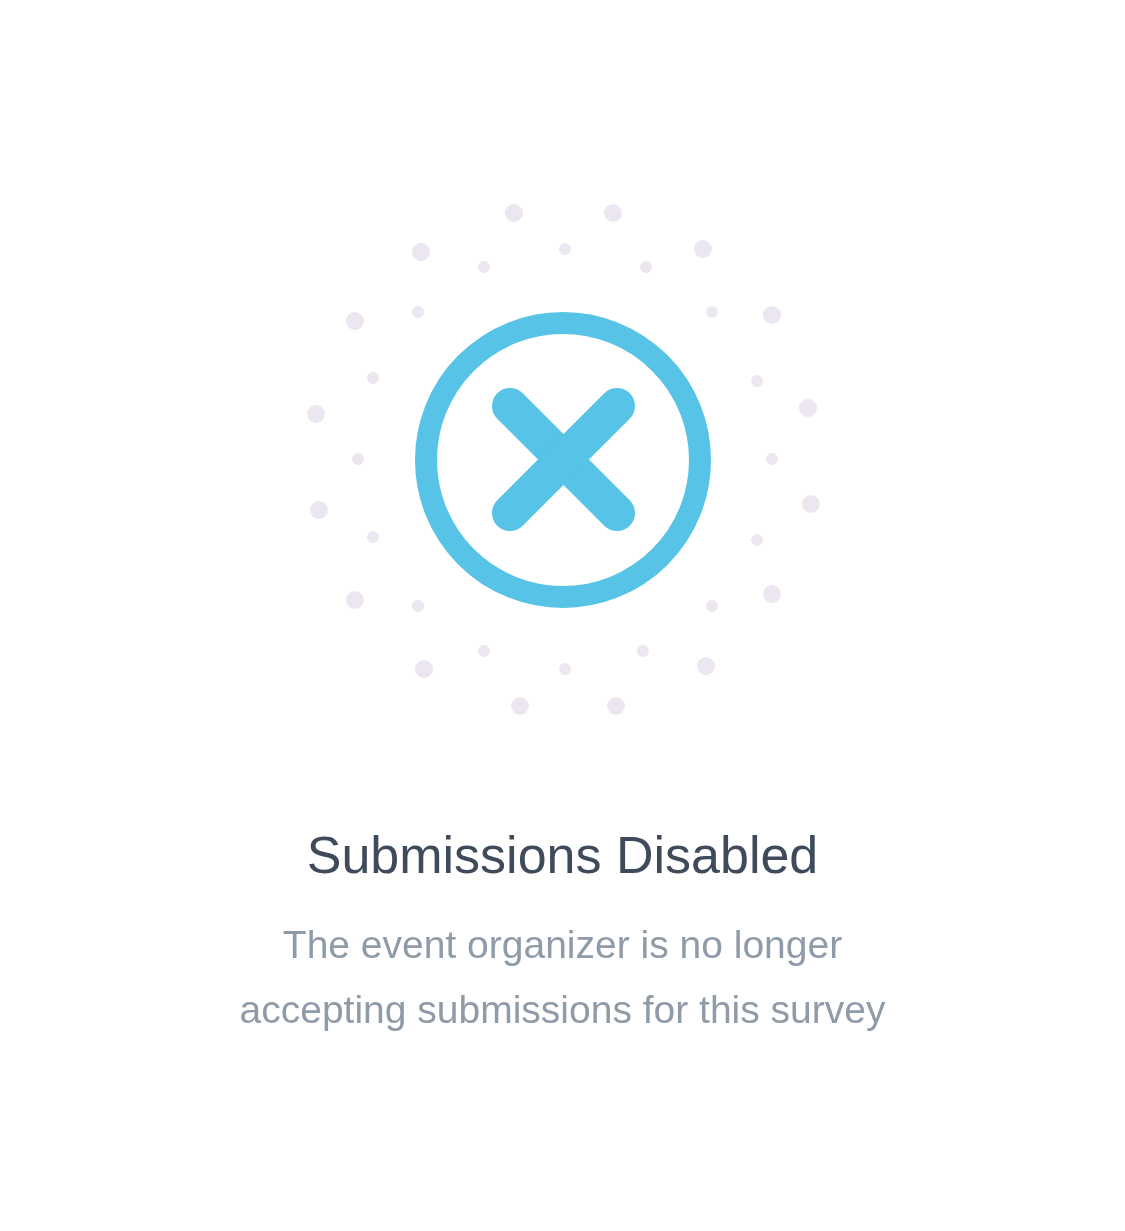 This screenshot has width=1125, height=1231. Describe the element at coordinates (562, 460) in the screenshot. I see `close-circle-icon` at that location.